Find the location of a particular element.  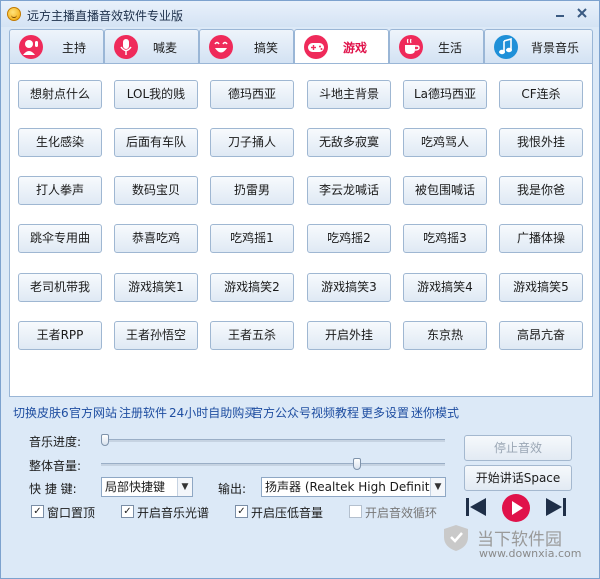

previous-track-icon is located at coordinates (476, 507).